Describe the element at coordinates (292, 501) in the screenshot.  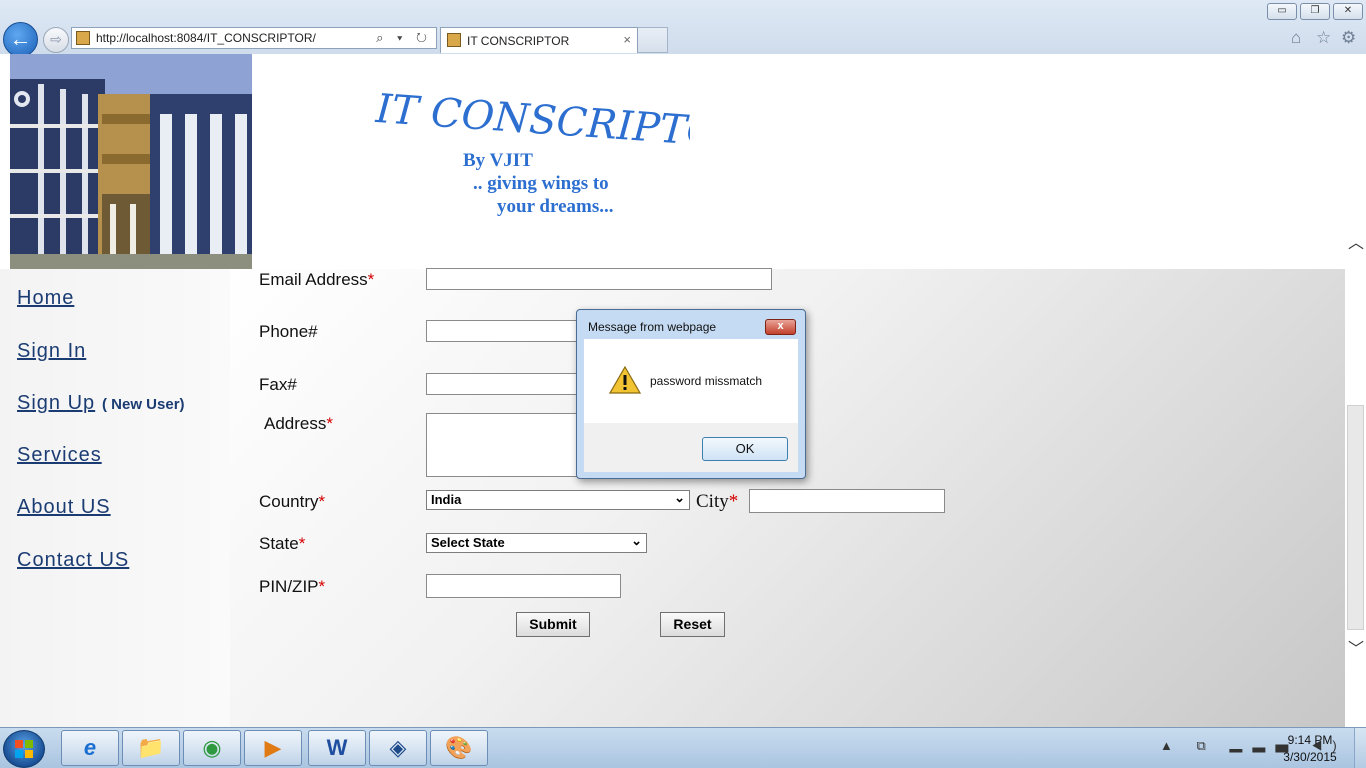
I see `country-label: Country*` at that location.